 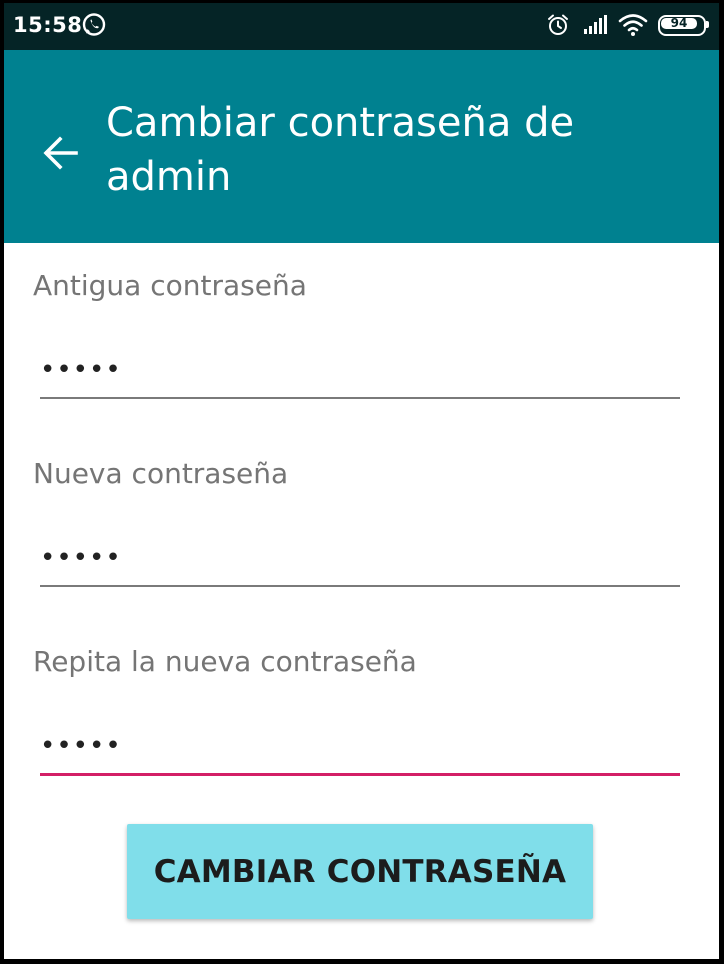 I want to click on new-password-input, so click(x=360, y=558).